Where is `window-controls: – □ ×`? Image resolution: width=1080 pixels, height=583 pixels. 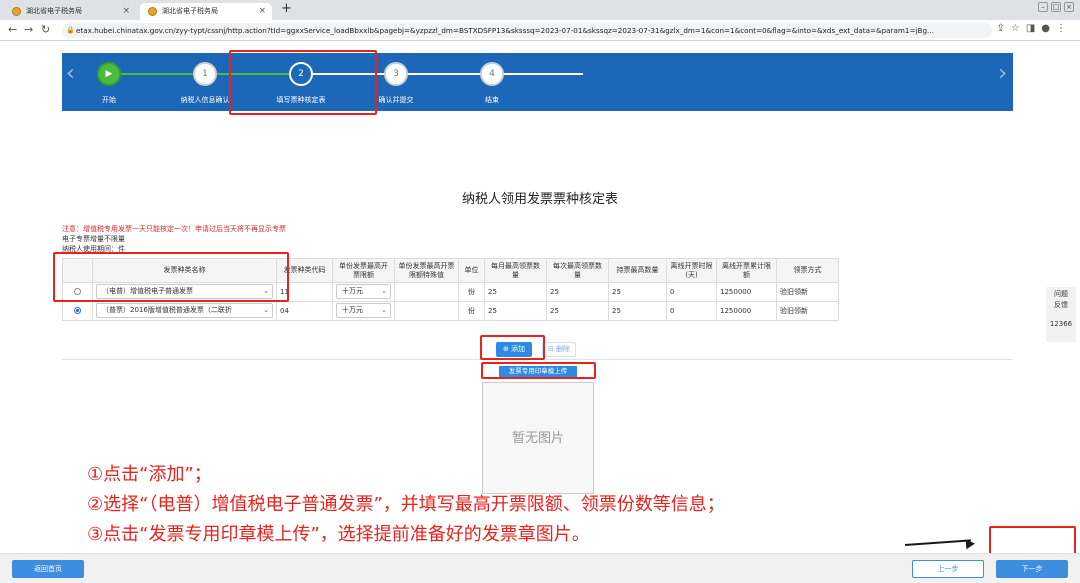
window-controls: – □ × is located at coordinates (1054, 7).